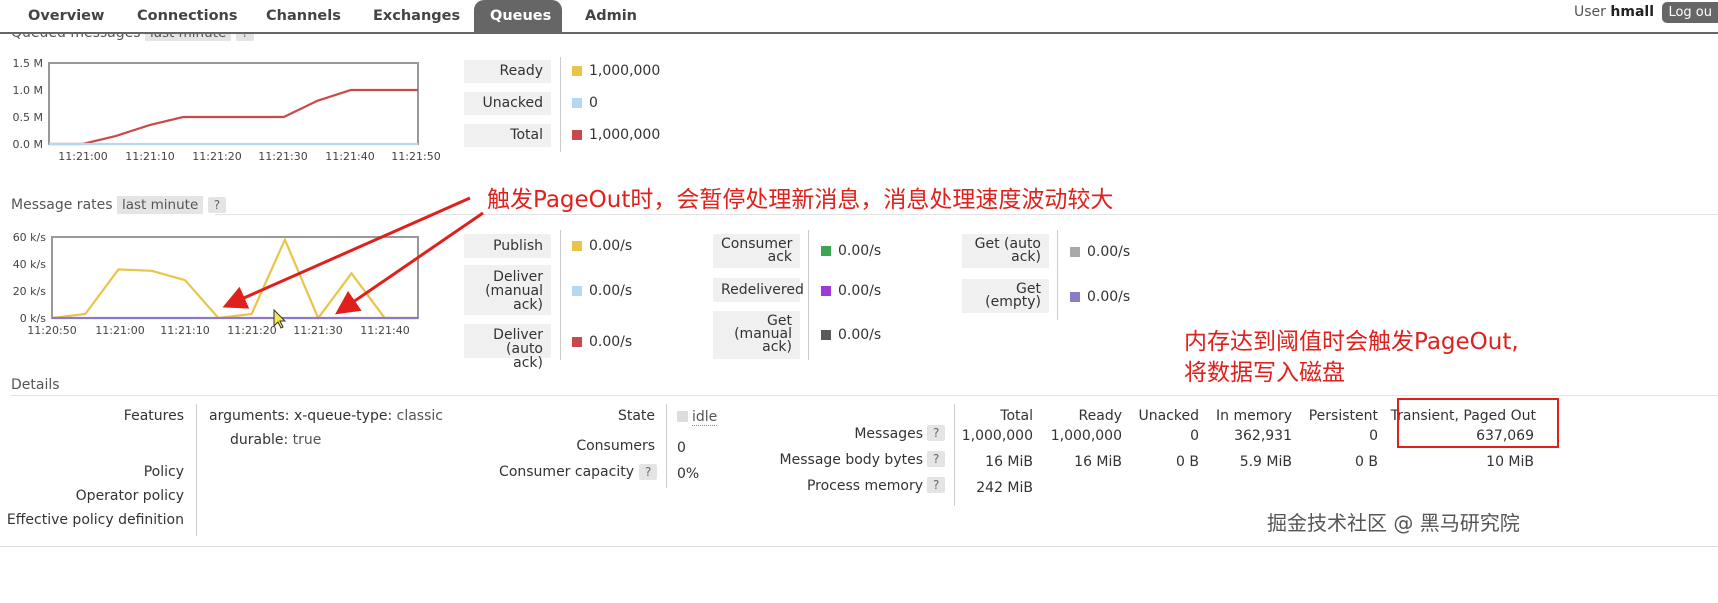 The height and width of the screenshot is (603, 1718). What do you see at coordinates (343, 416) in the screenshot?
I see `x-queue-type-key: x-queue-type:` at bounding box center [343, 416].